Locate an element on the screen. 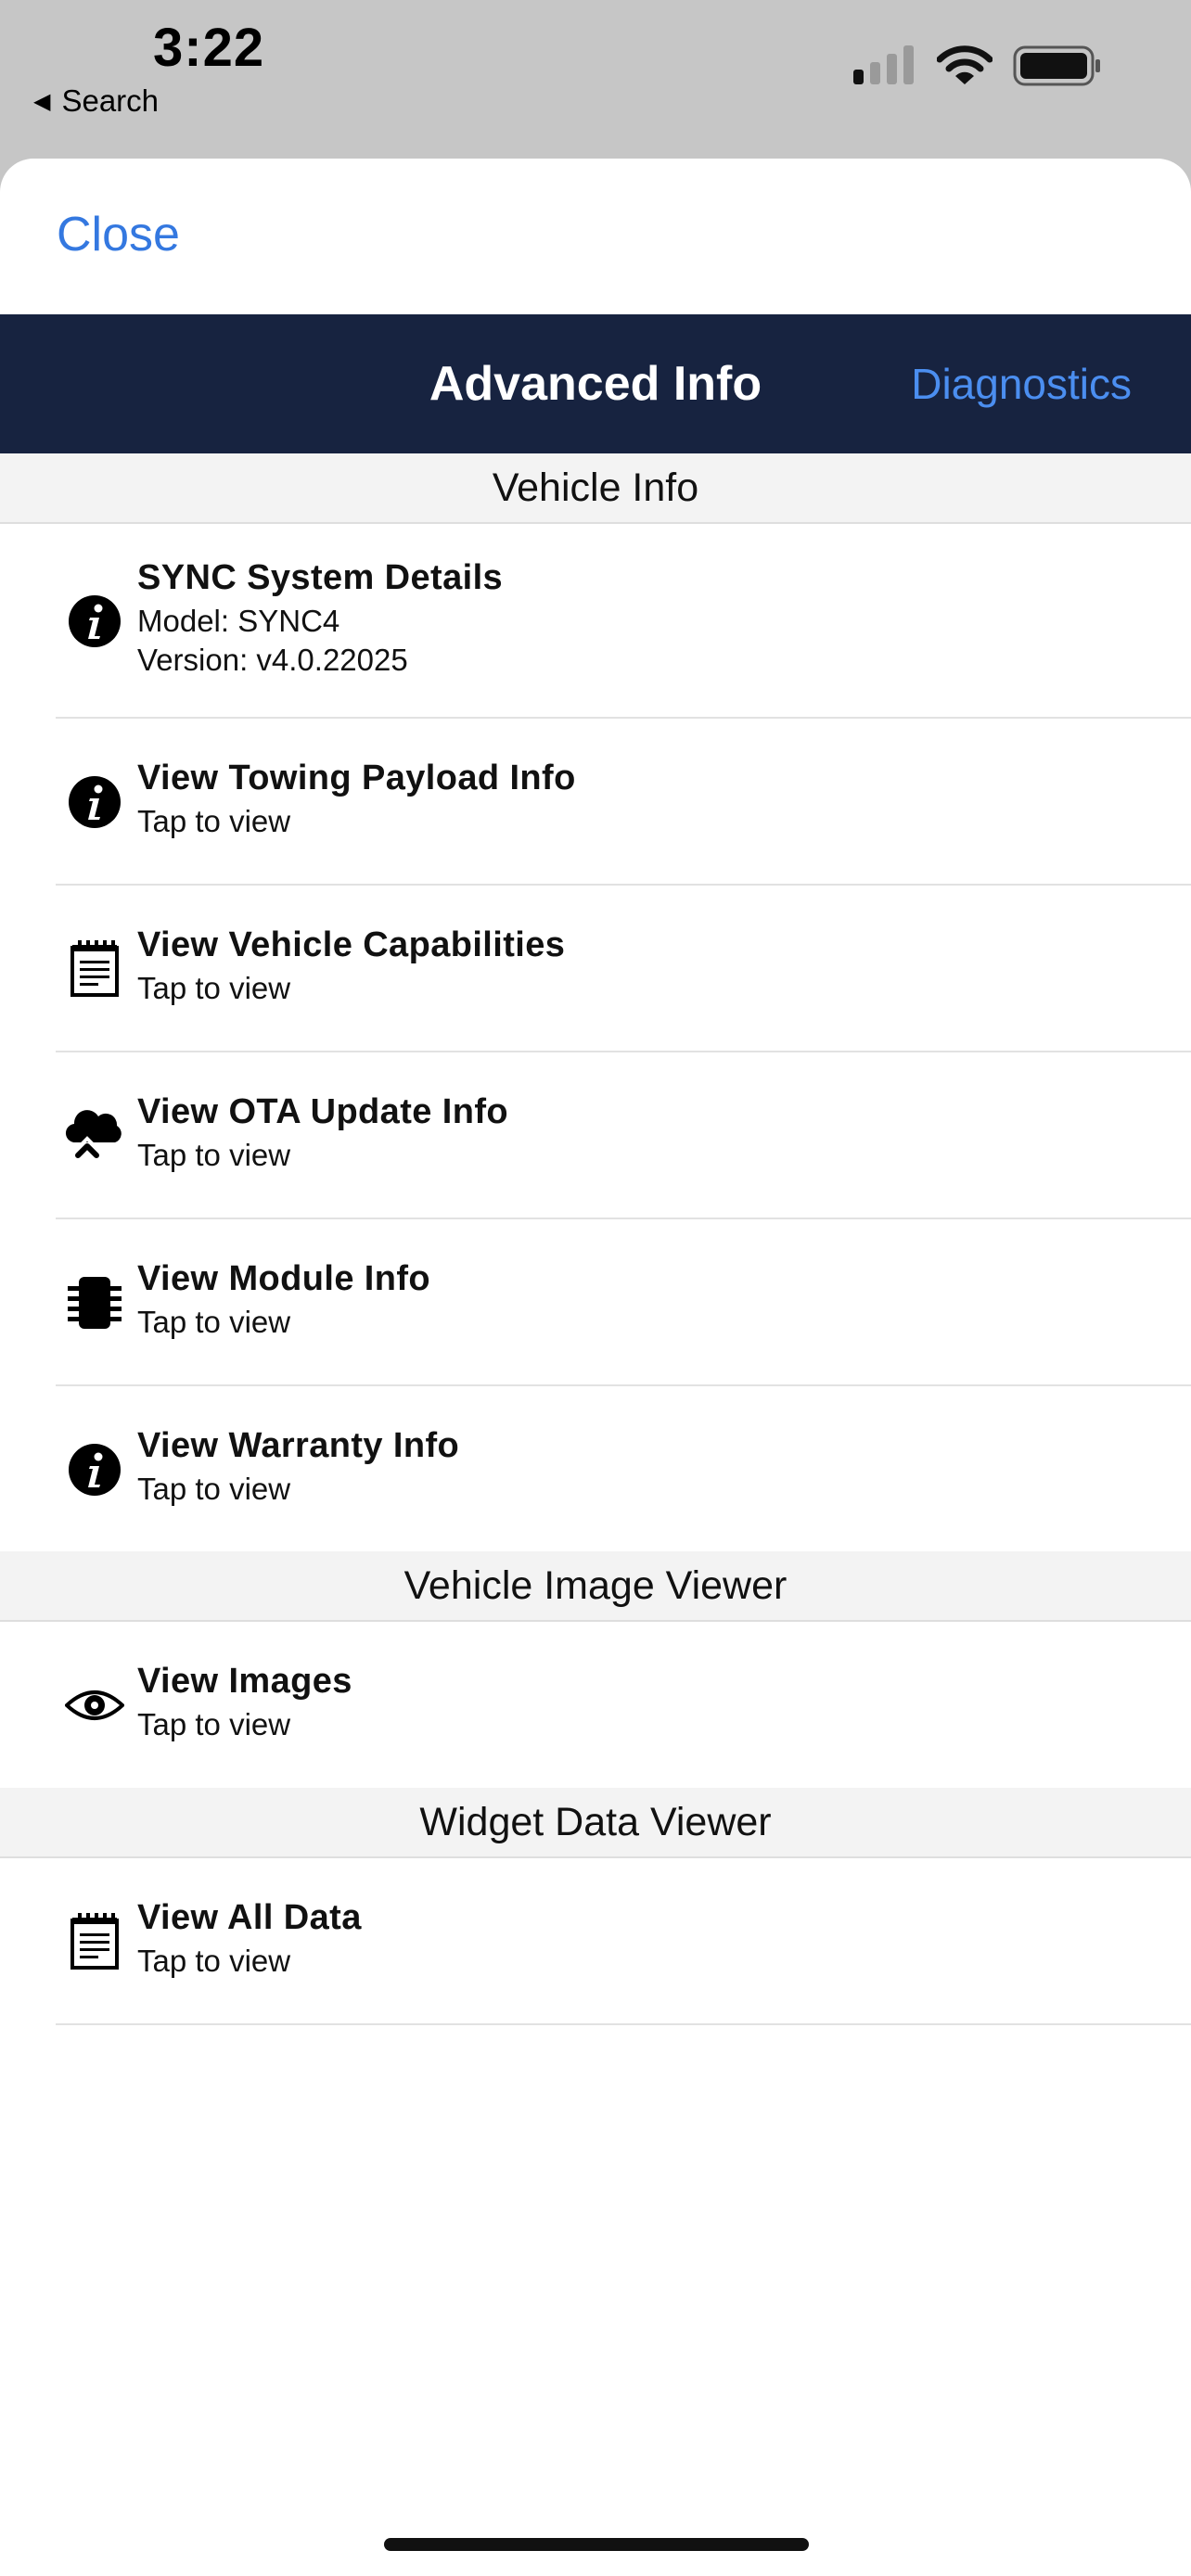 This screenshot has width=1191, height=2576. section-header-vehicle-image-viewer: Vehicle Image Viewer is located at coordinates (595, 1586).